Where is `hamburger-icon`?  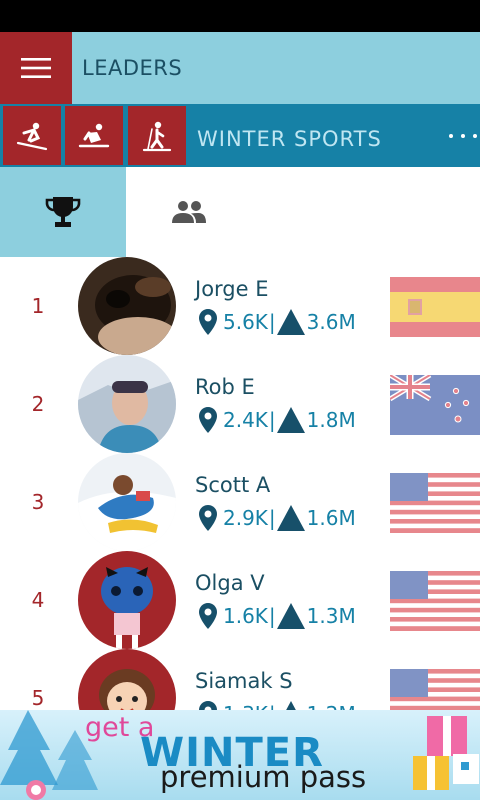 hamburger-icon is located at coordinates (36, 68).